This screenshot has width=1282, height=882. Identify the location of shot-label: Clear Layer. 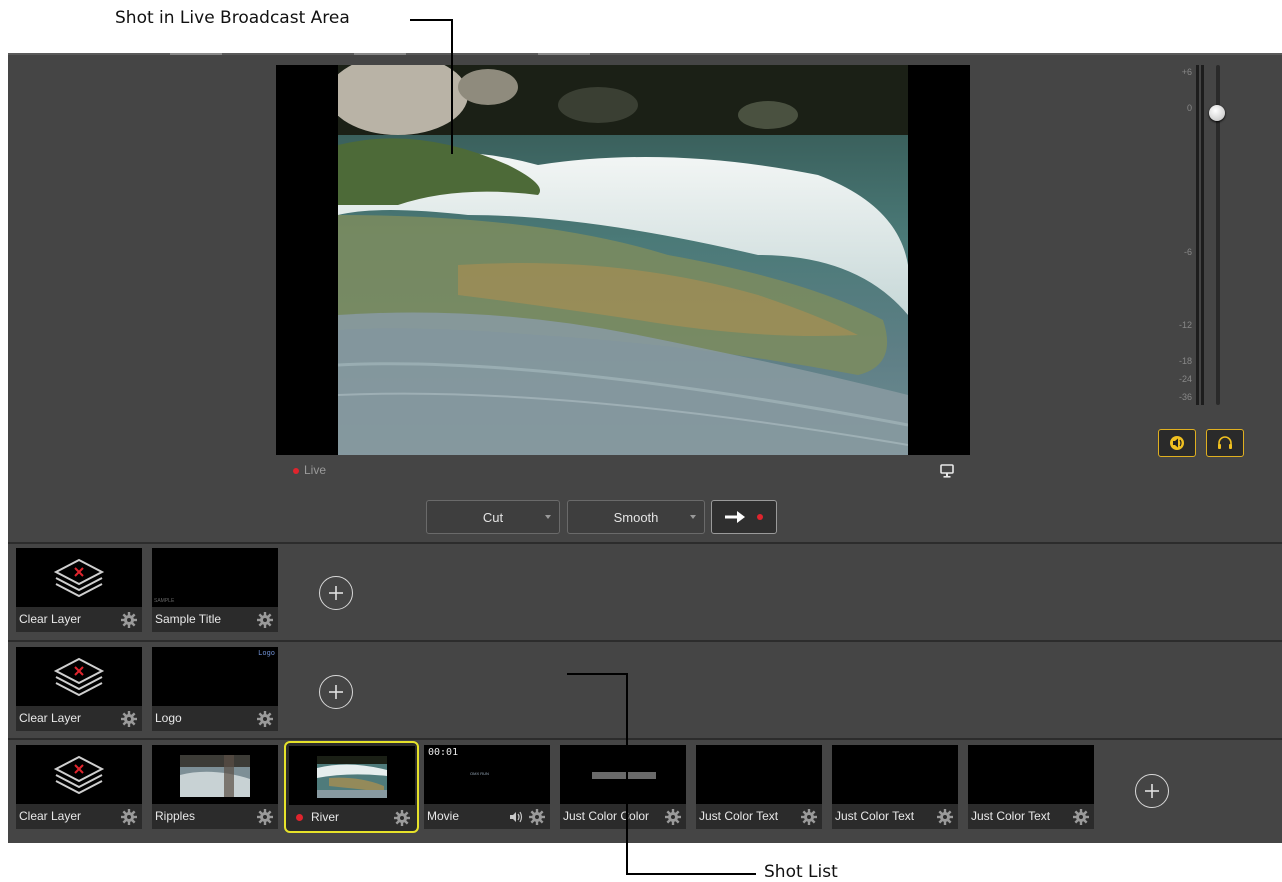
(50, 718).